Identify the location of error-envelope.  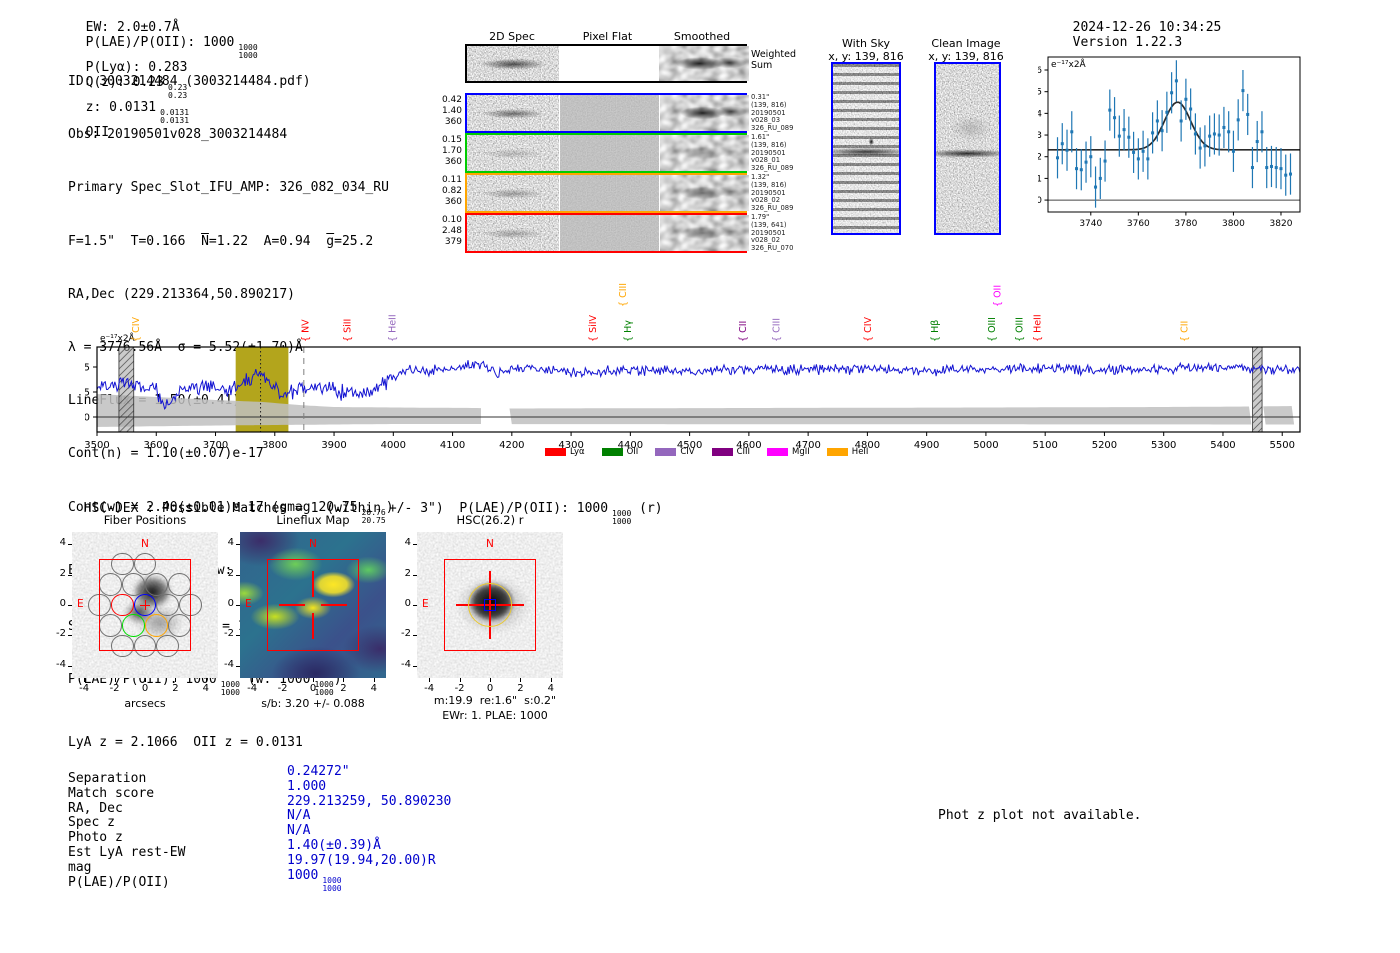
(289, 410).